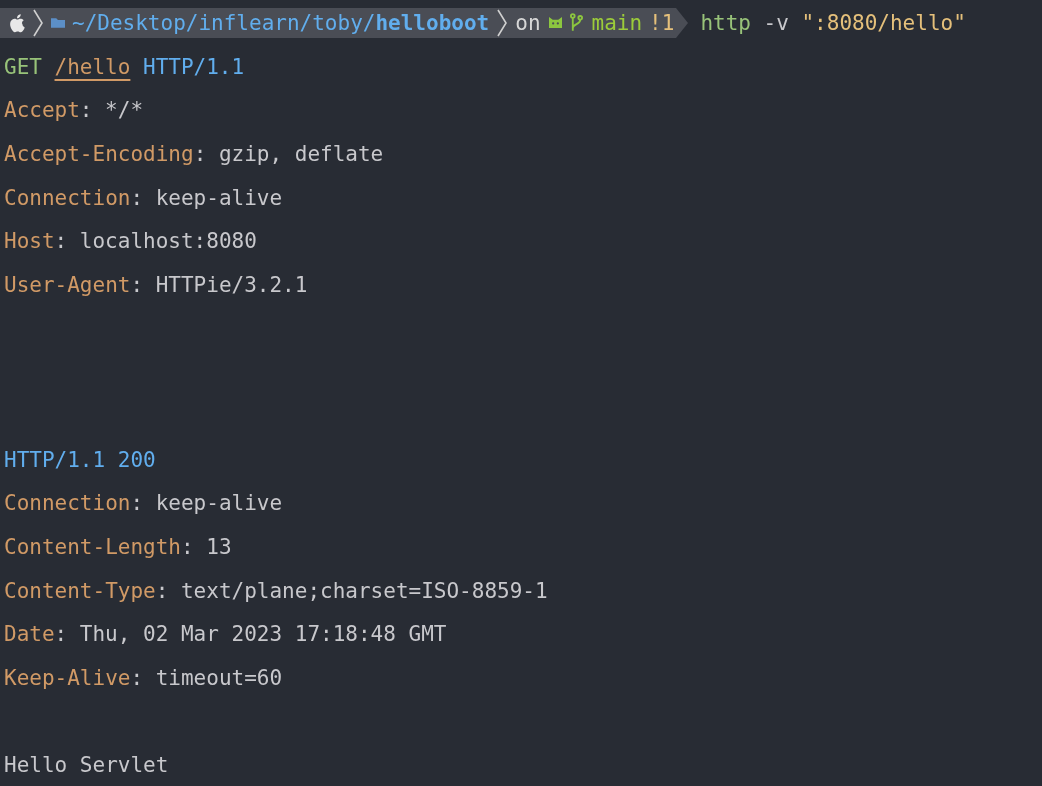 Image resolution: width=1042 pixels, height=786 pixels. I want to click on header-value: gzip, deflate, so click(301, 153).